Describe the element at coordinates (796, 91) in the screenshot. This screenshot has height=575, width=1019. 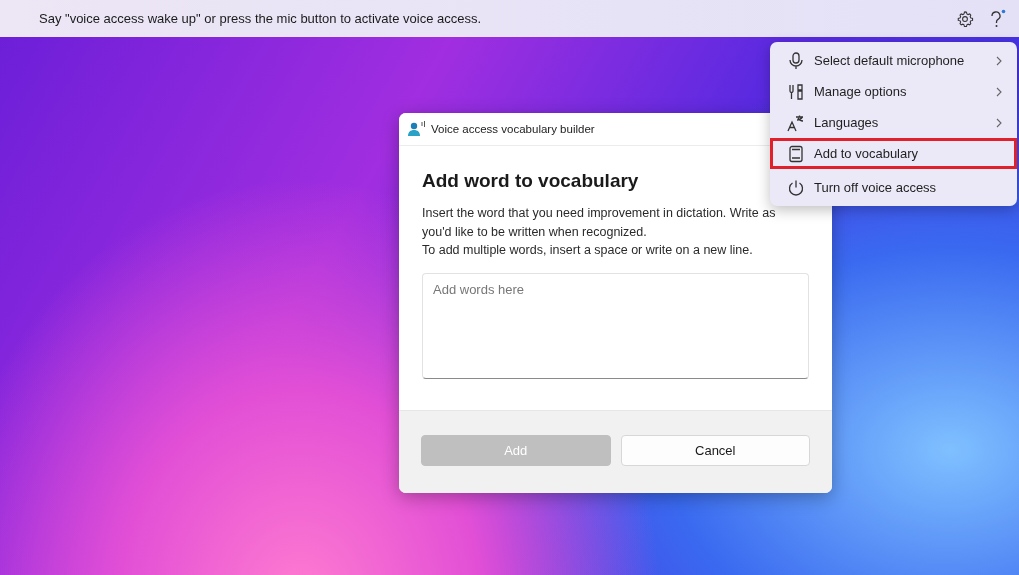
I see `tools-icon` at that location.